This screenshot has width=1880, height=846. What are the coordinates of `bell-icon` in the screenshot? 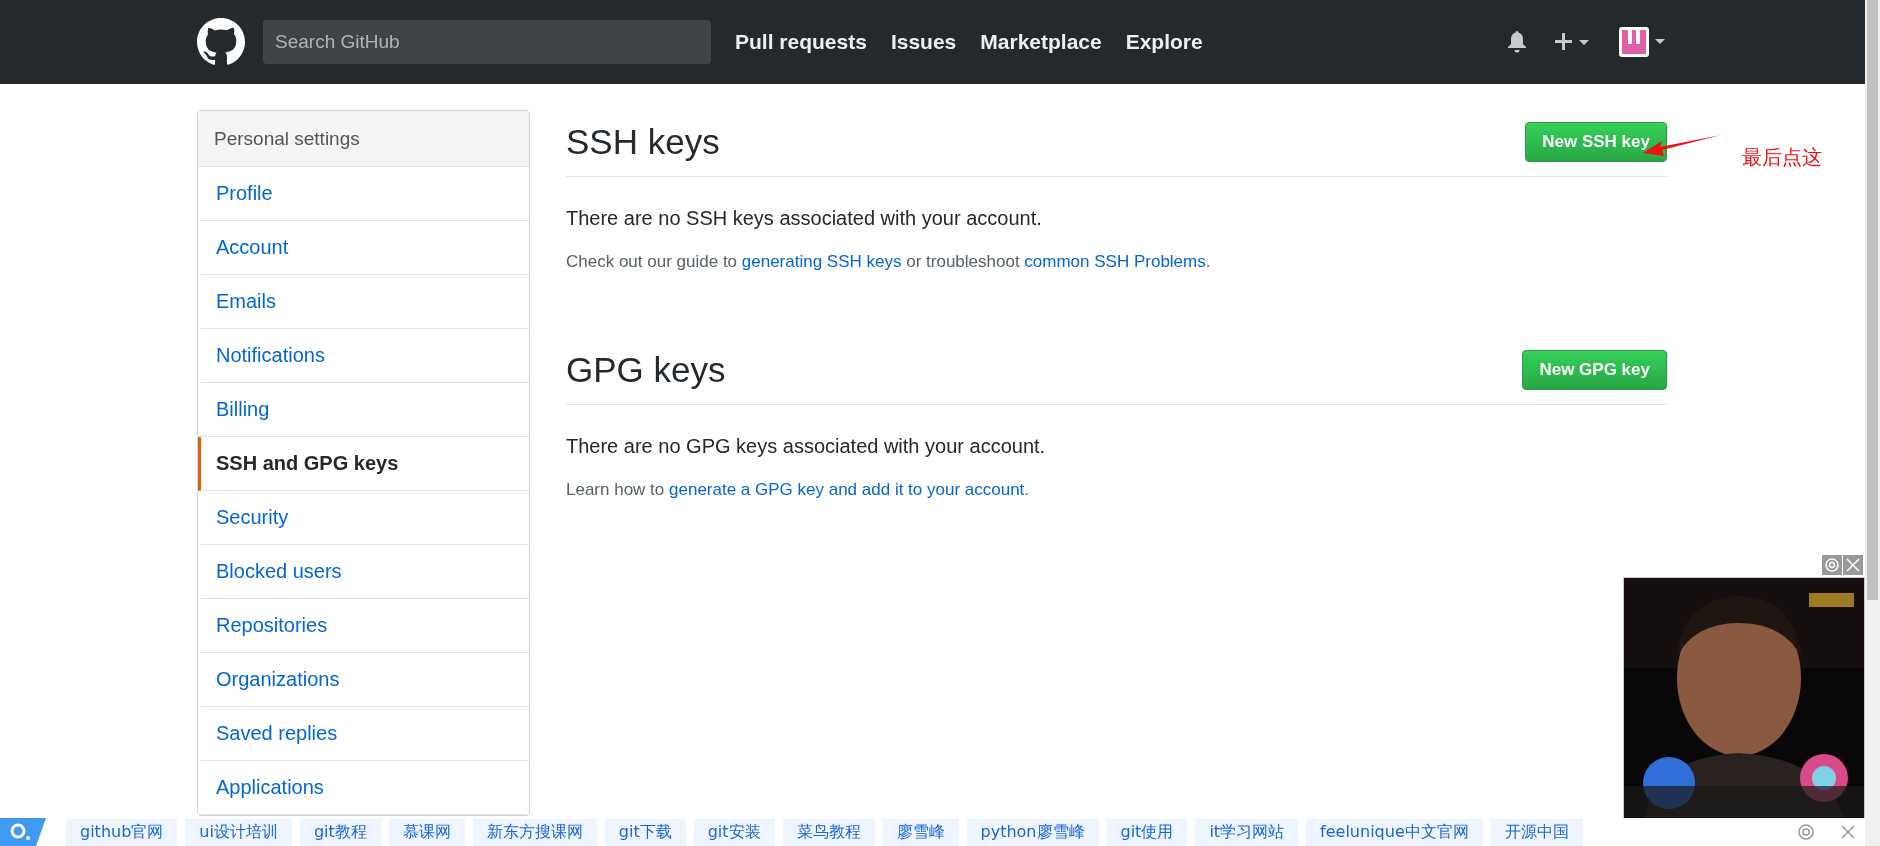 It's located at (1517, 42).